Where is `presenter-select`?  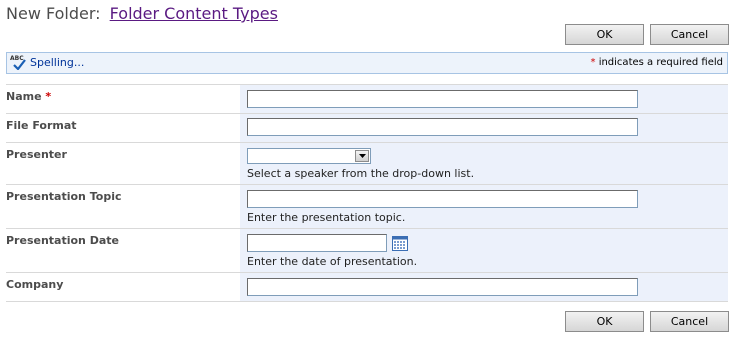
presenter-select is located at coordinates (309, 156).